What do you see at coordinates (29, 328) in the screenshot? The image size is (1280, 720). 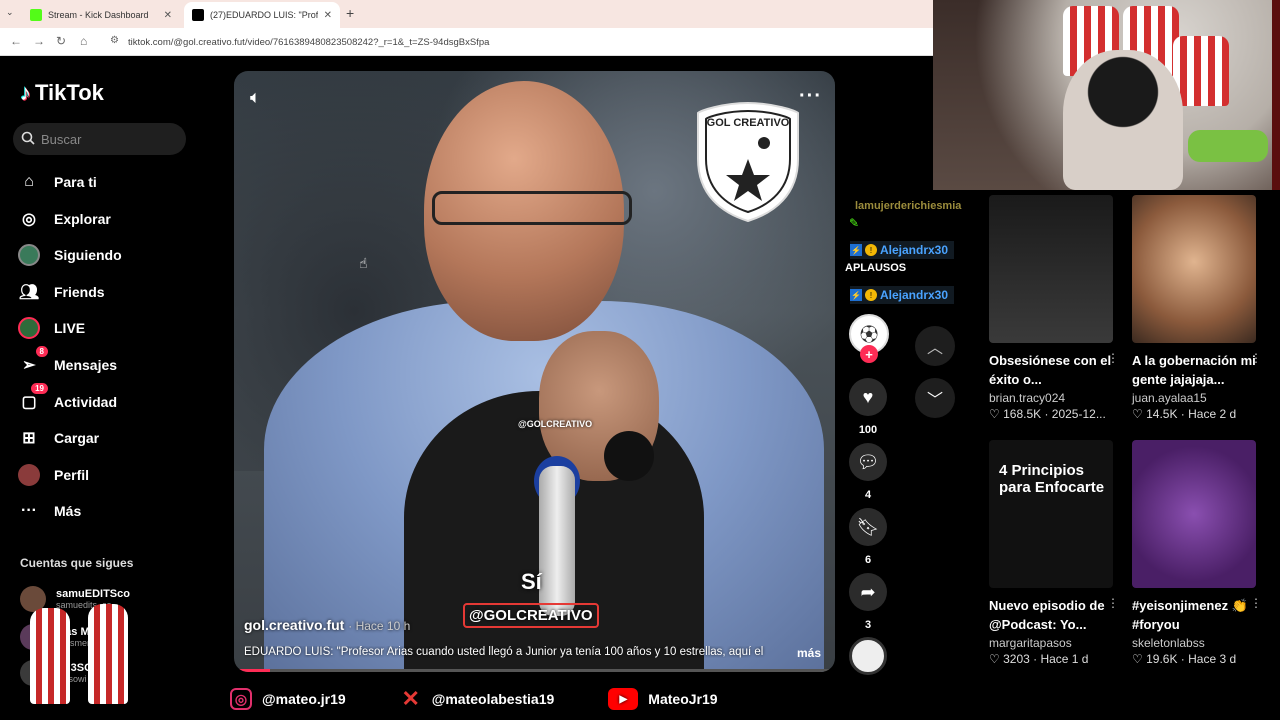 I see `live-icon` at bounding box center [29, 328].